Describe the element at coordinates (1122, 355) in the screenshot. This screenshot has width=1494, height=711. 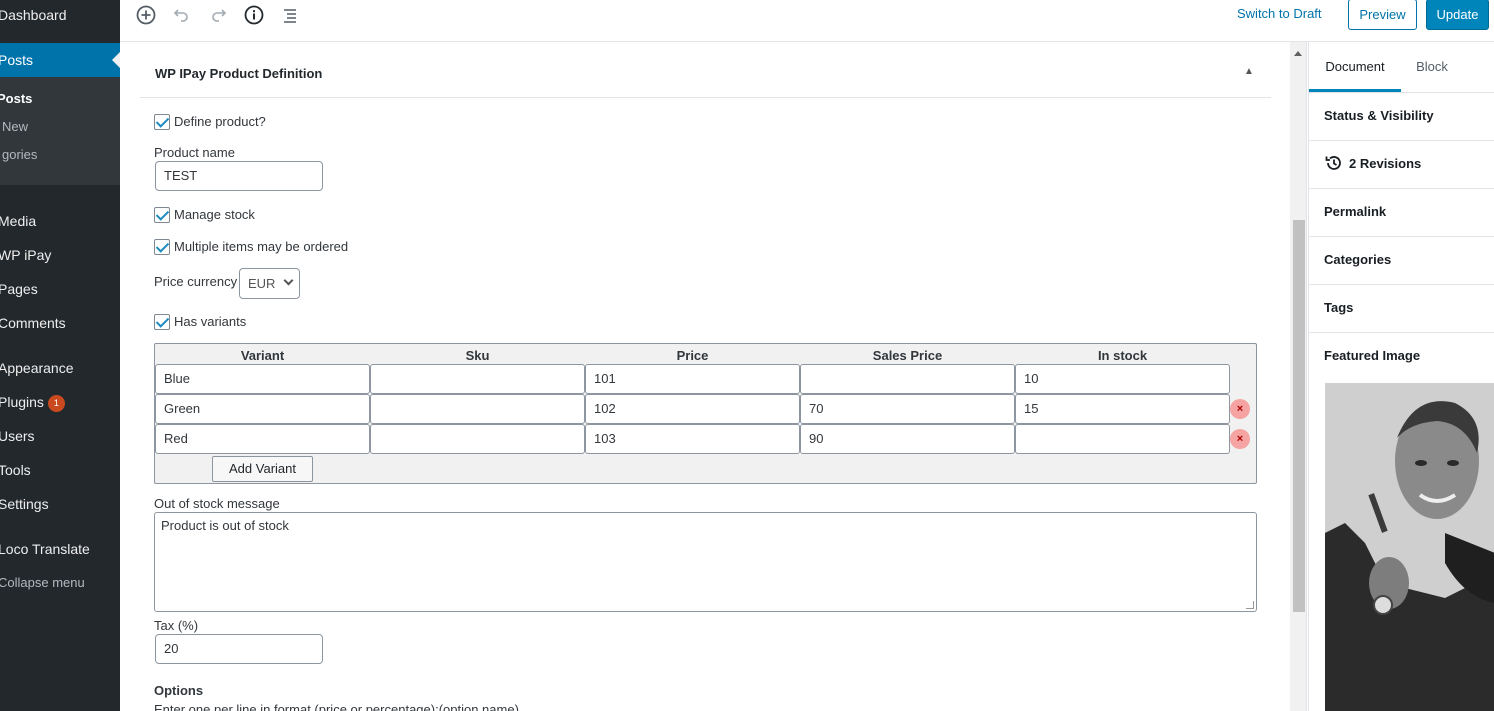
I see `column-header-in-stock: In stock` at that location.